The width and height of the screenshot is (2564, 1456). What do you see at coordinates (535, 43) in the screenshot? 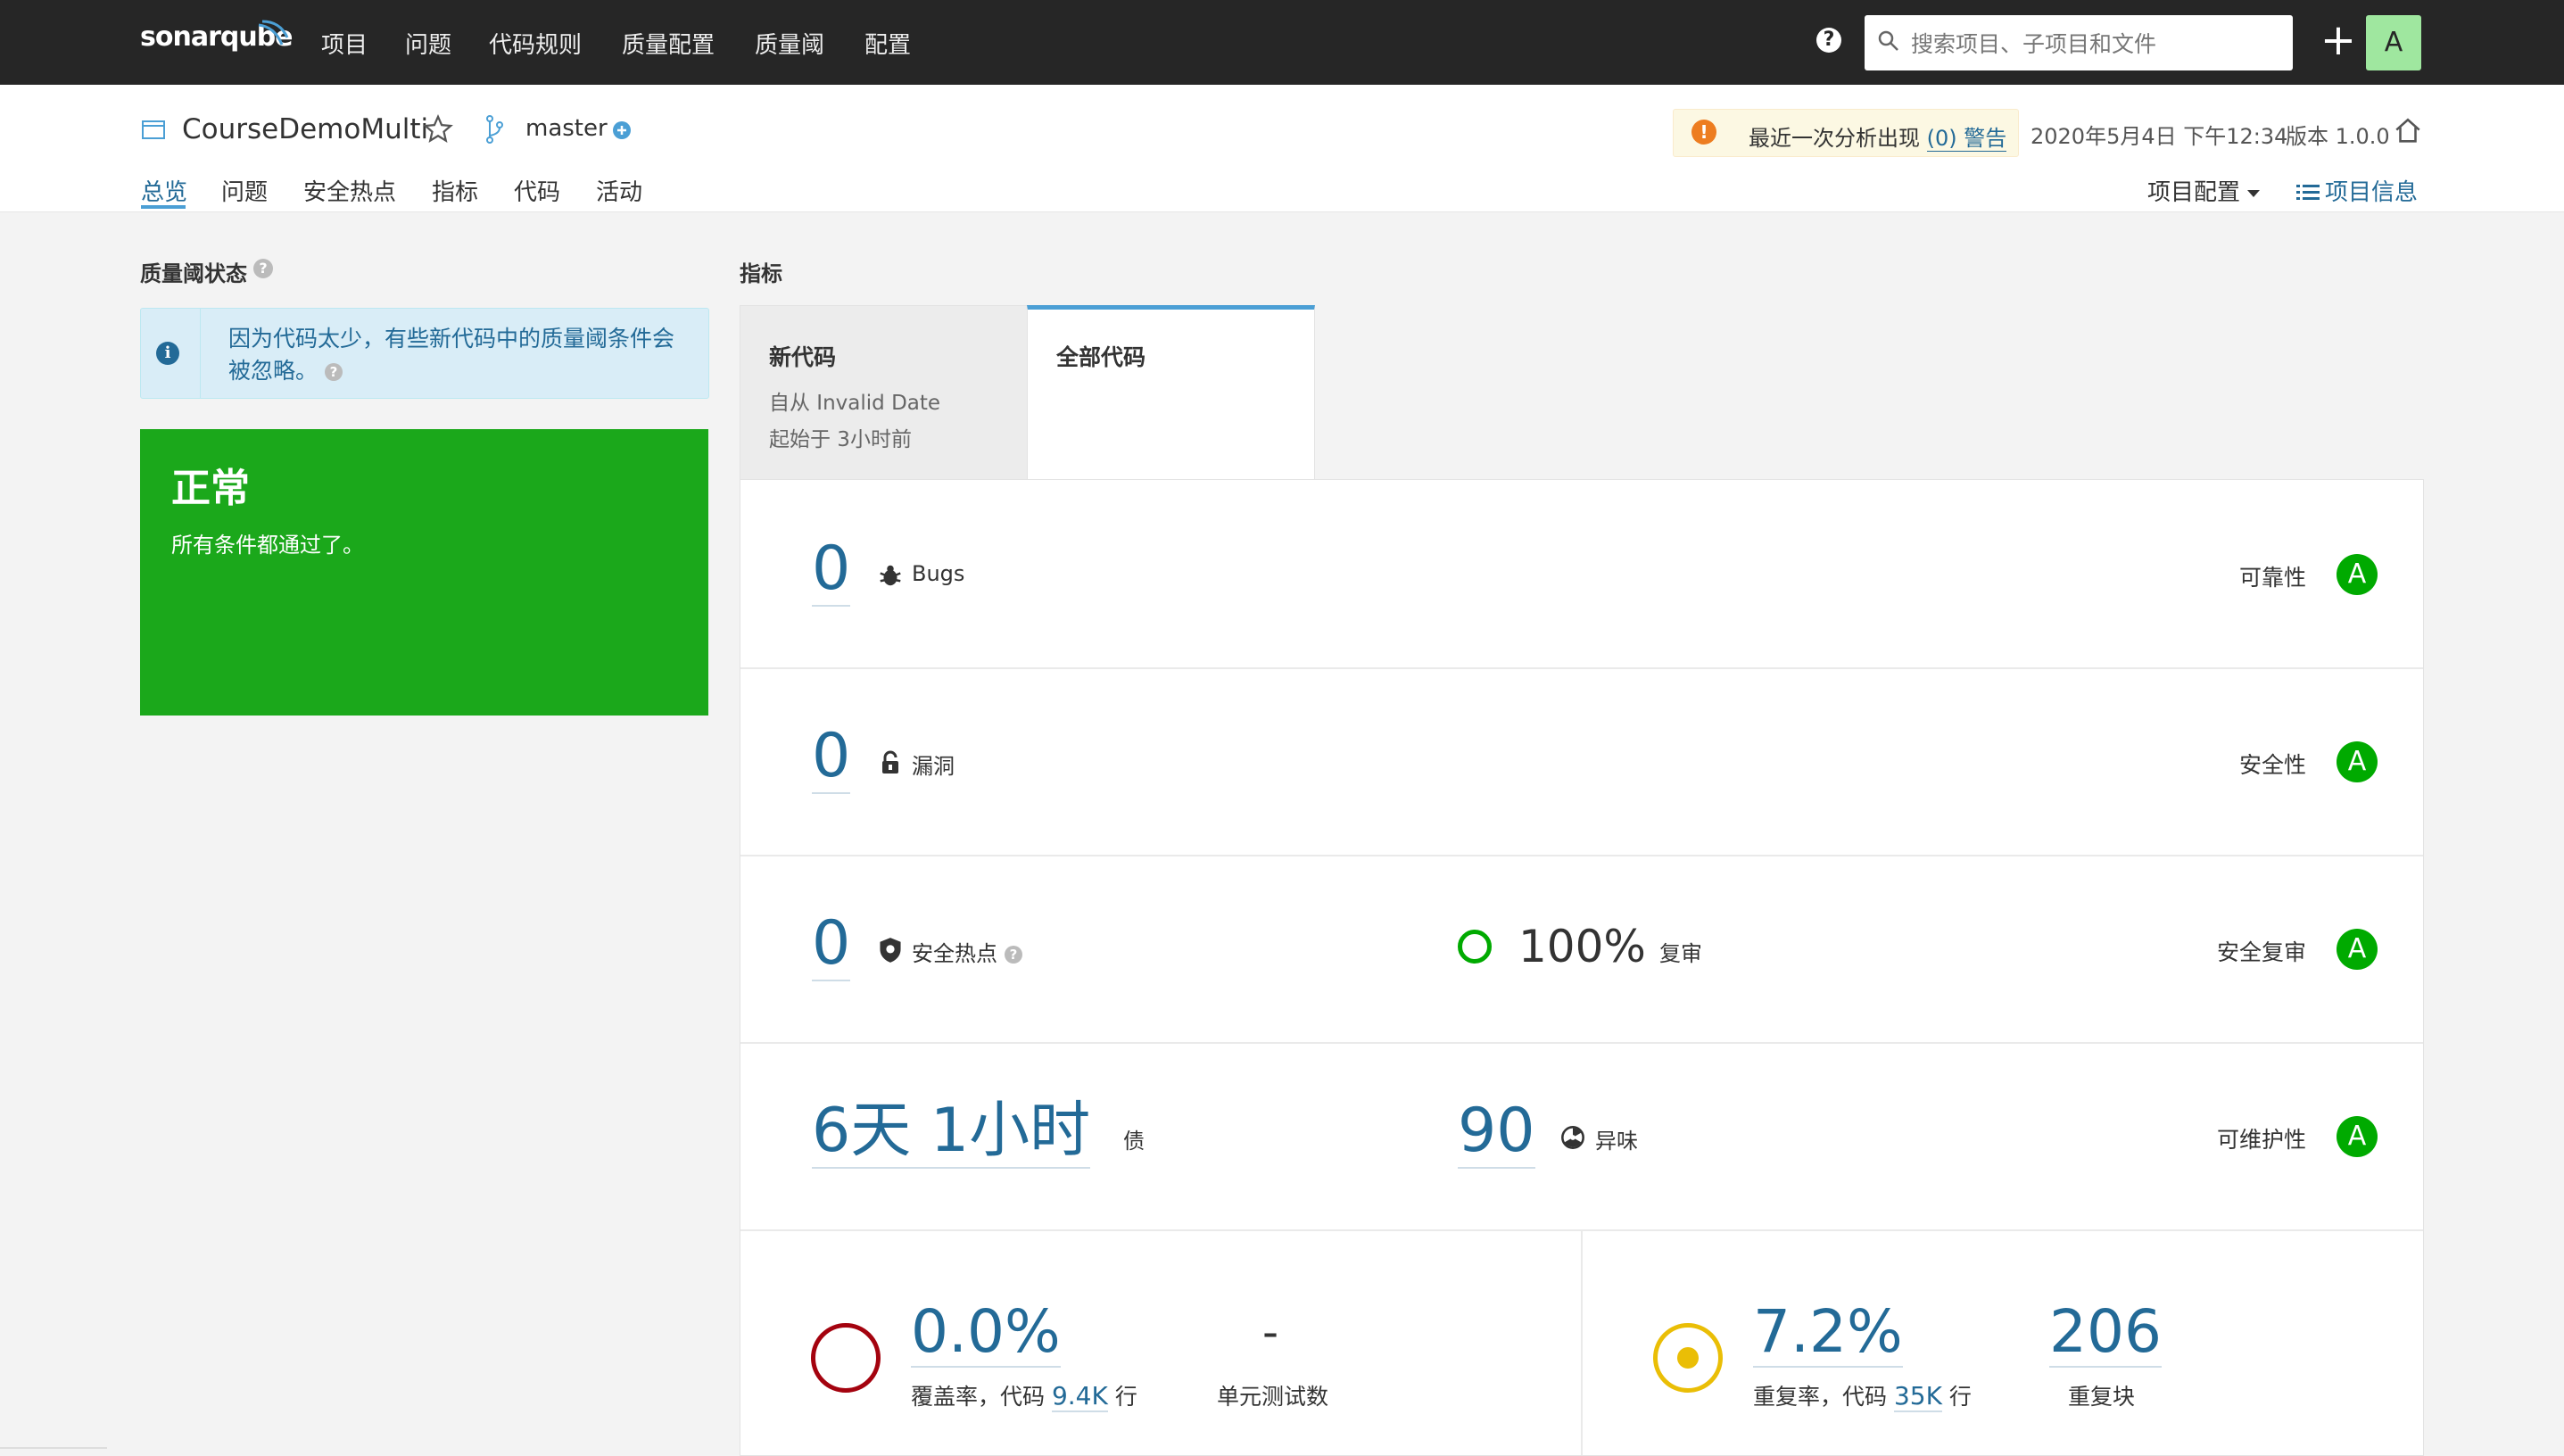
I see `nav-rules: 代码规则` at bounding box center [535, 43].